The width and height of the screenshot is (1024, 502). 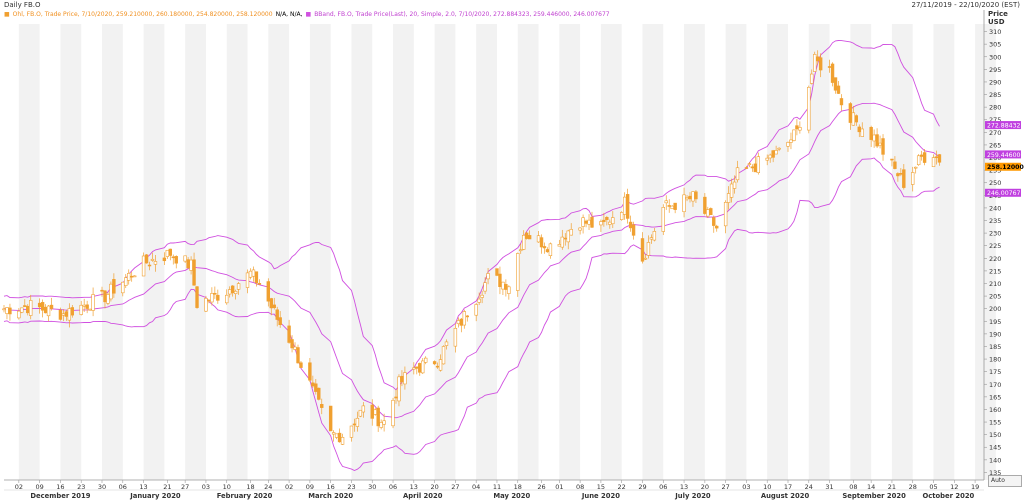 What do you see at coordinates (250, 487) in the screenshot?
I see `day-tick-label: 18` at bounding box center [250, 487].